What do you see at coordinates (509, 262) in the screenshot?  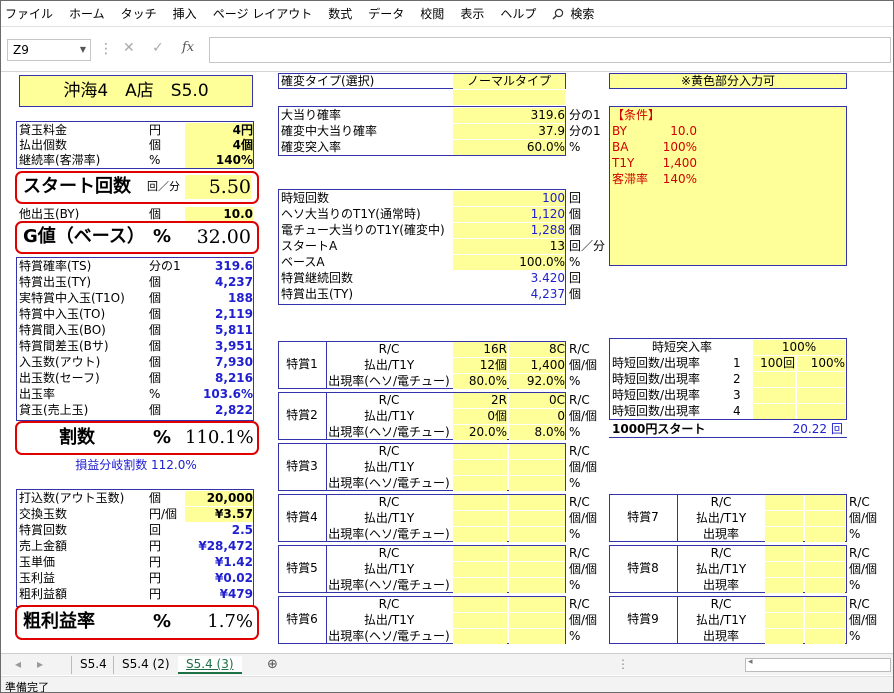 I see `row-value: 100.0%` at bounding box center [509, 262].